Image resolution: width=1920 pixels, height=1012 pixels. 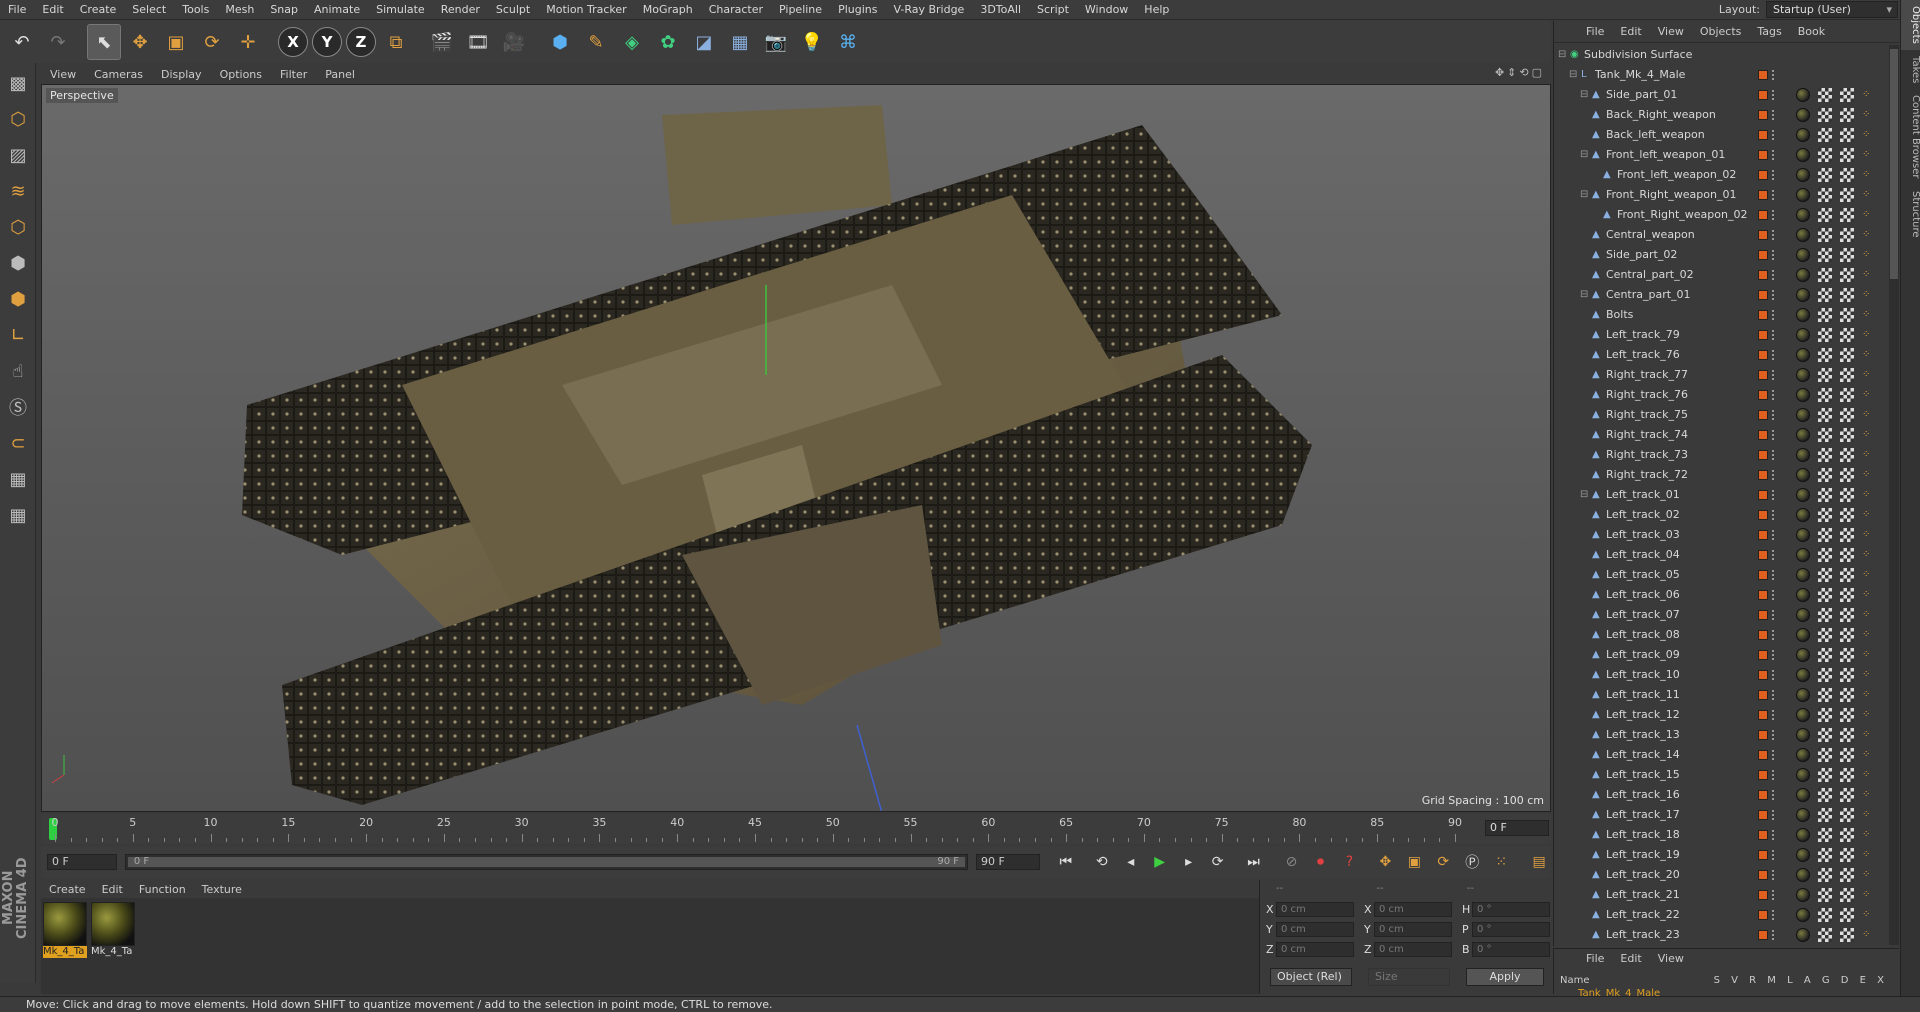 I want to click on timeline-window-icon: ▤, so click(x=1539, y=862).